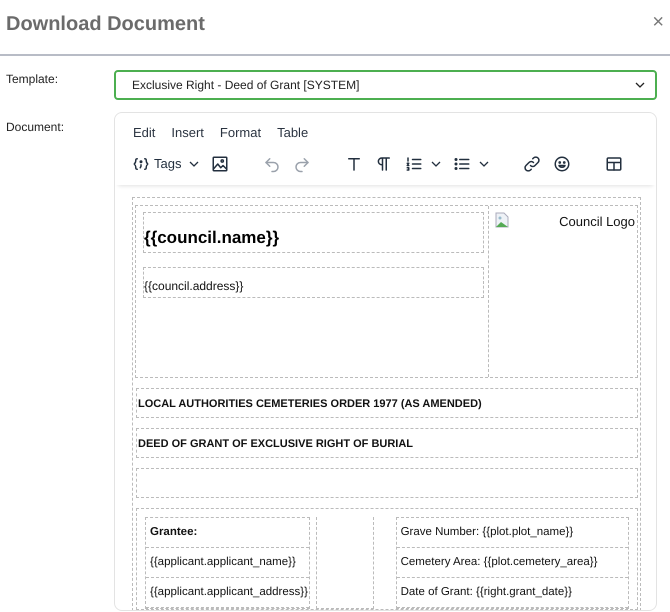 The height and width of the screenshot is (612, 670). Describe the element at coordinates (597, 221) in the screenshot. I see `logo-alt-text: Council Logo` at that location.